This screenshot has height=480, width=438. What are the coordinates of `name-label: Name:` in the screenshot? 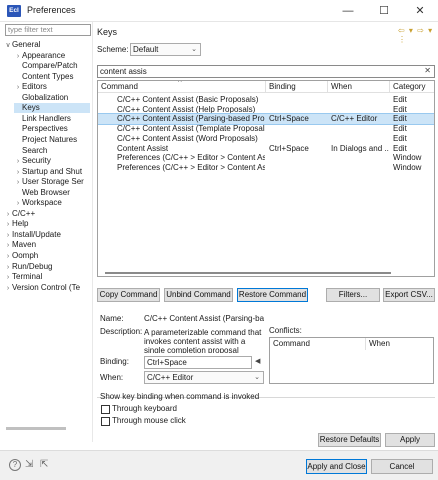 It's located at (112, 318).